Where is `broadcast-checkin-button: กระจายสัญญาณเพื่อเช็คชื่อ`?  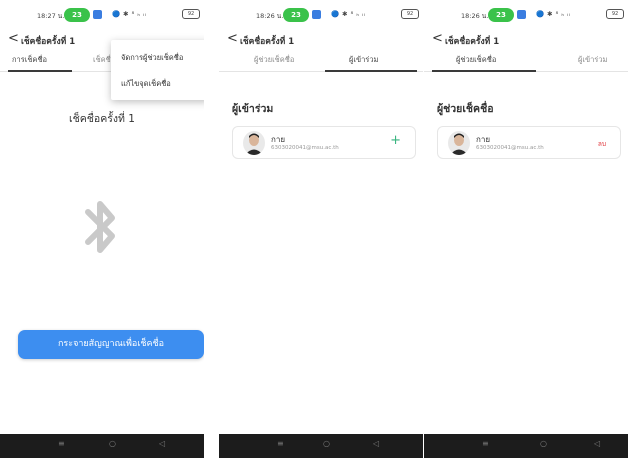
broadcast-checkin-button: กระจายสัญญาณเพื่อเช็คชื่อ is located at coordinates (111, 344).